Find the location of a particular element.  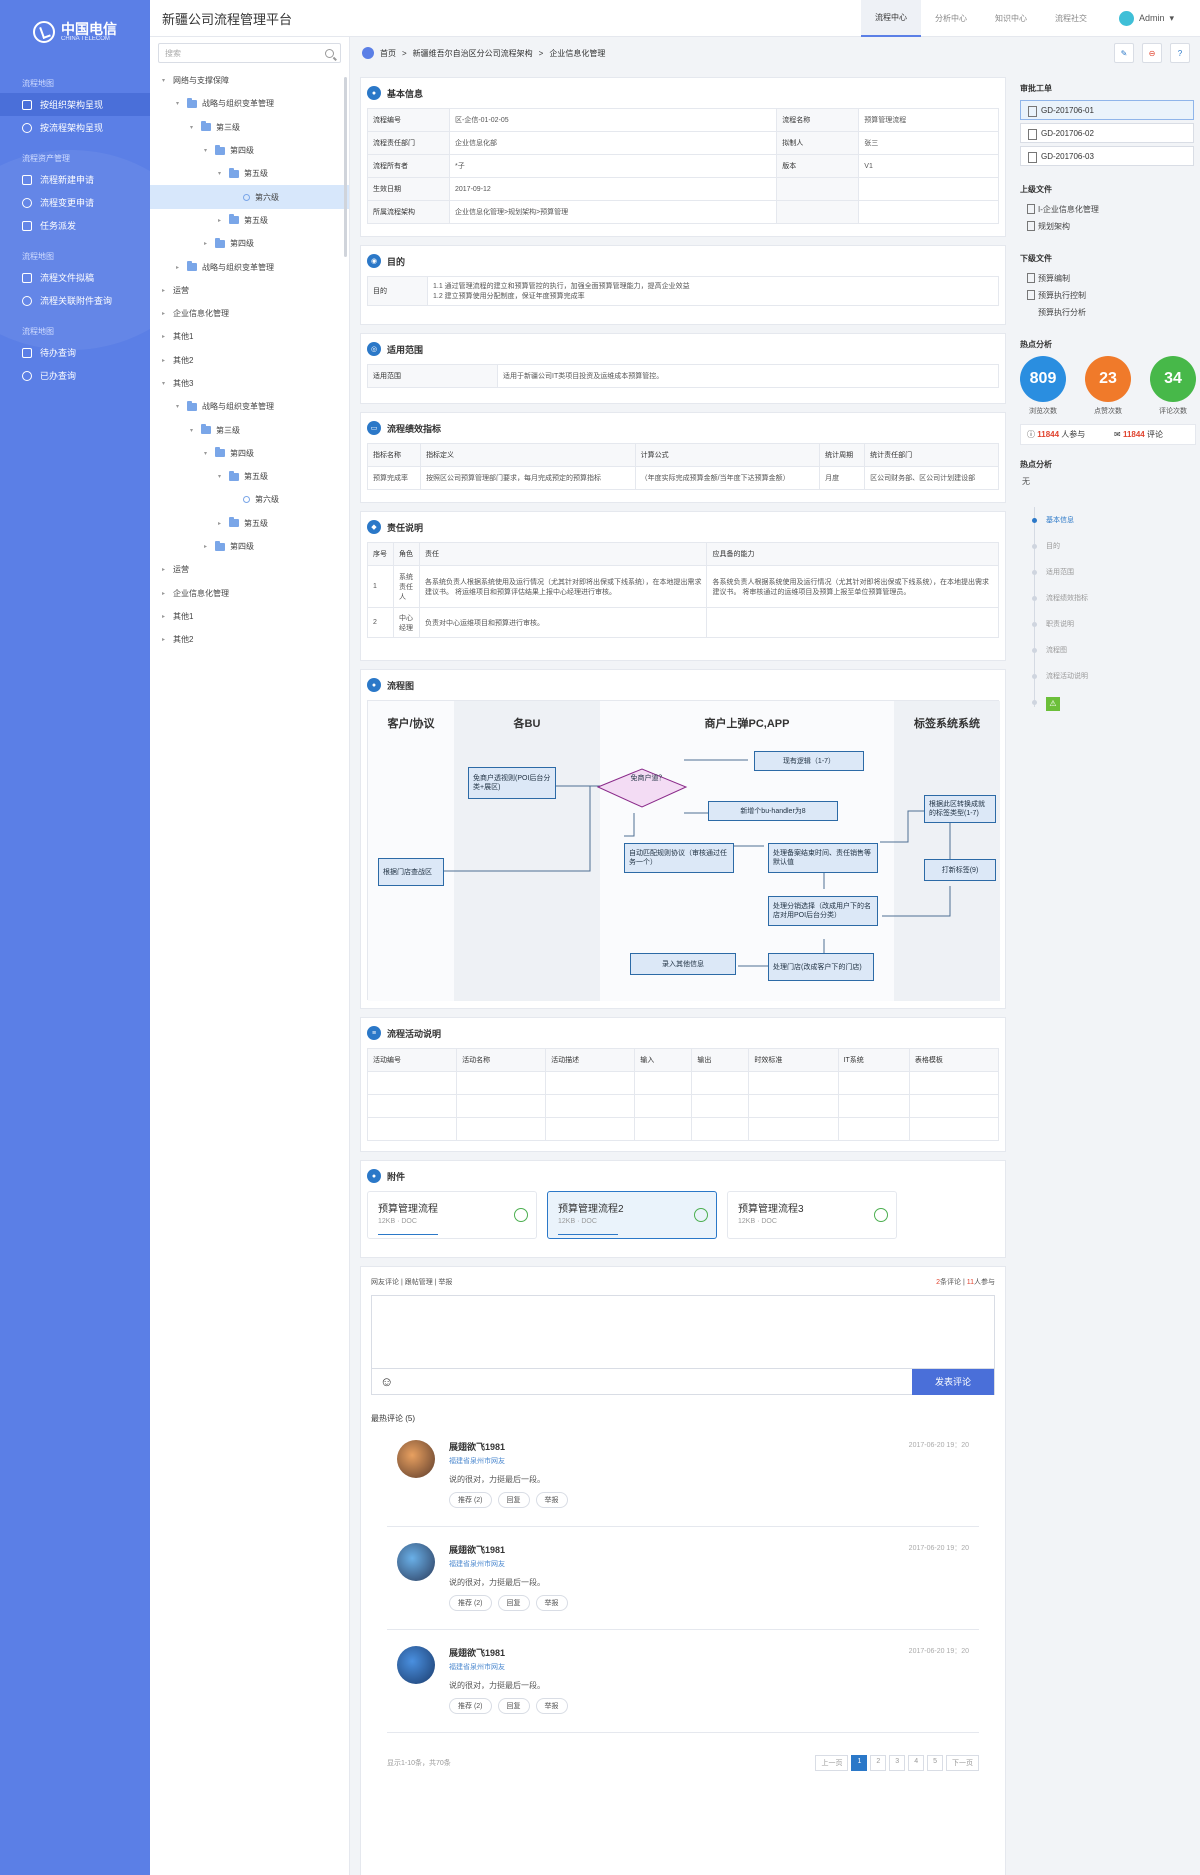

attachment-card: 预算管理流程3 12KB · DOC is located at coordinates (812, 1215).